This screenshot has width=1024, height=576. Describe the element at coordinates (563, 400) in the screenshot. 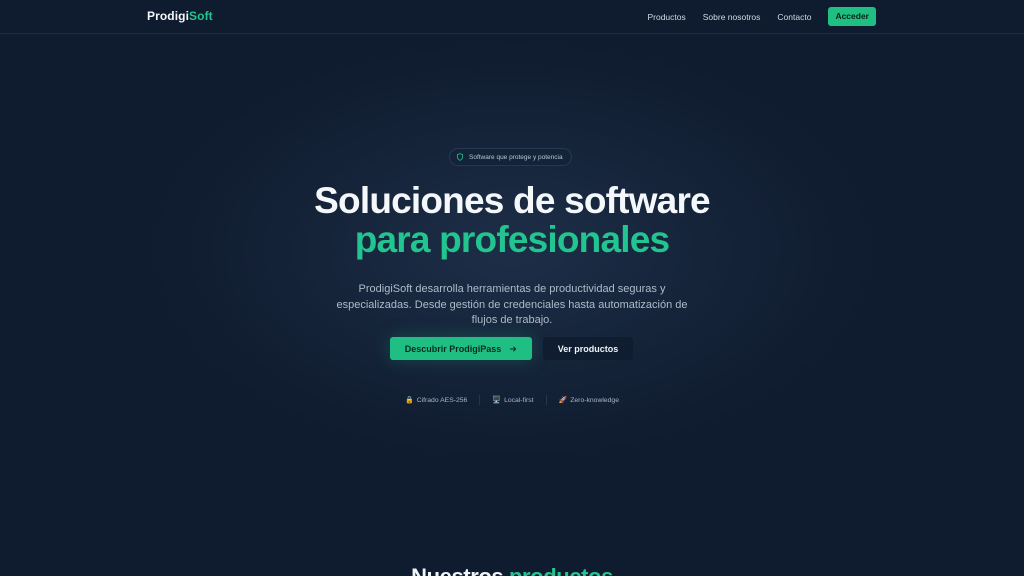

I see `rocket-icon: 🚀` at that location.